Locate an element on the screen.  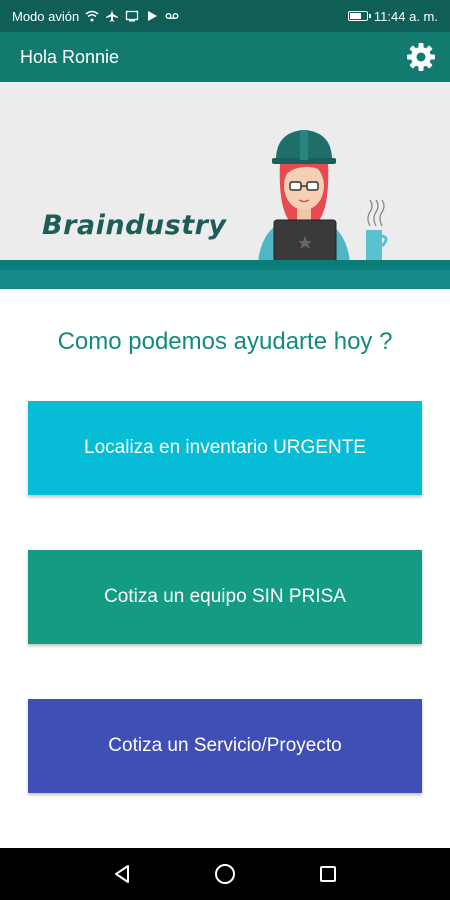
status-time: 11:44 a. m. is located at coordinates (405, 16).